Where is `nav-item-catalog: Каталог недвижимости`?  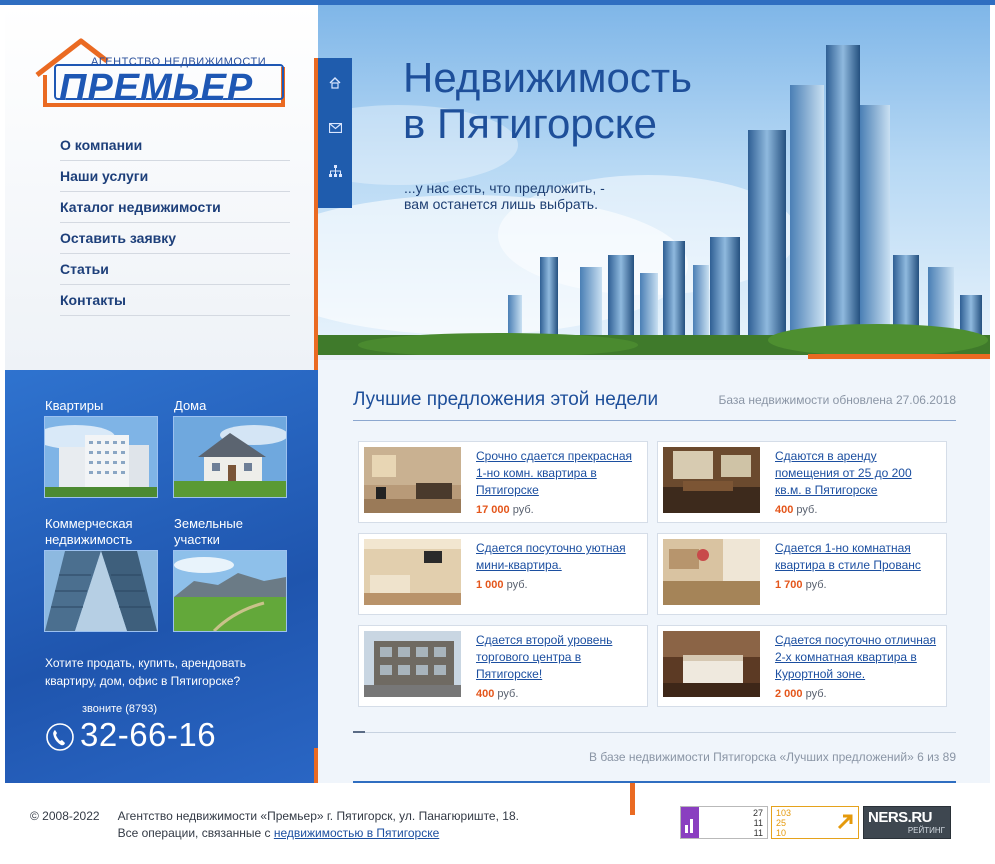
nav-item-catalog: Каталог недвижимости is located at coordinates (175, 207).